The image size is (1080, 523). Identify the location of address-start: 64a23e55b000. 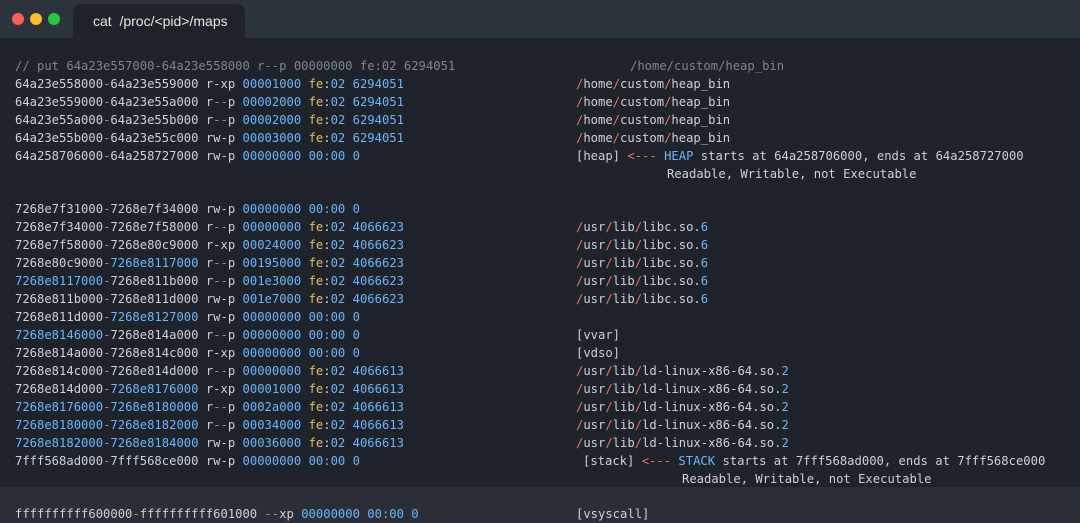
(59, 138).